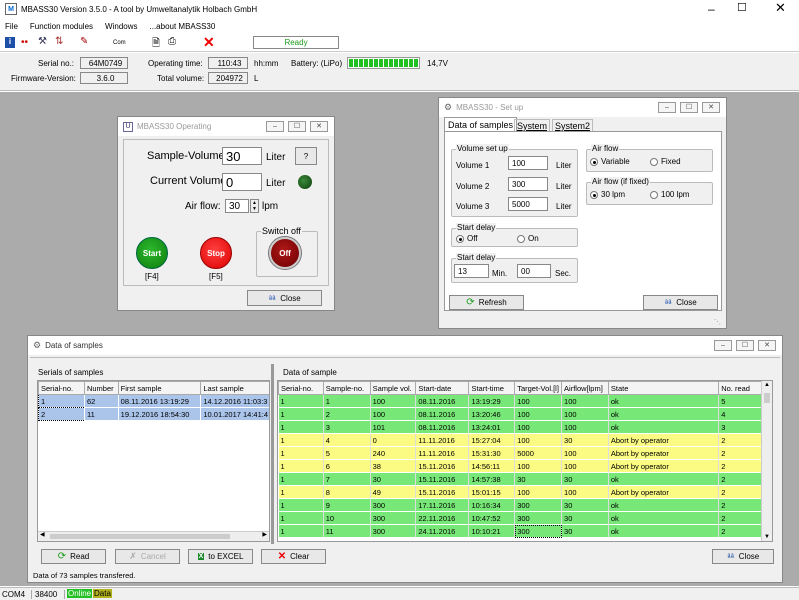  What do you see at coordinates (528, 204) in the screenshot?
I see `vol3-input: 5000` at bounding box center [528, 204].